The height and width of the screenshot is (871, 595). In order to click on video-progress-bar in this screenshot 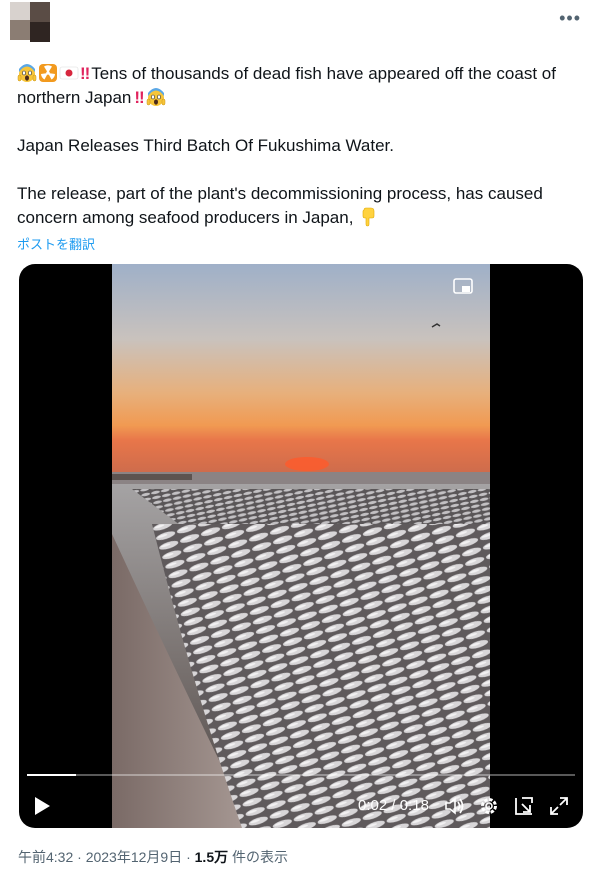, I will do `click(301, 775)`.